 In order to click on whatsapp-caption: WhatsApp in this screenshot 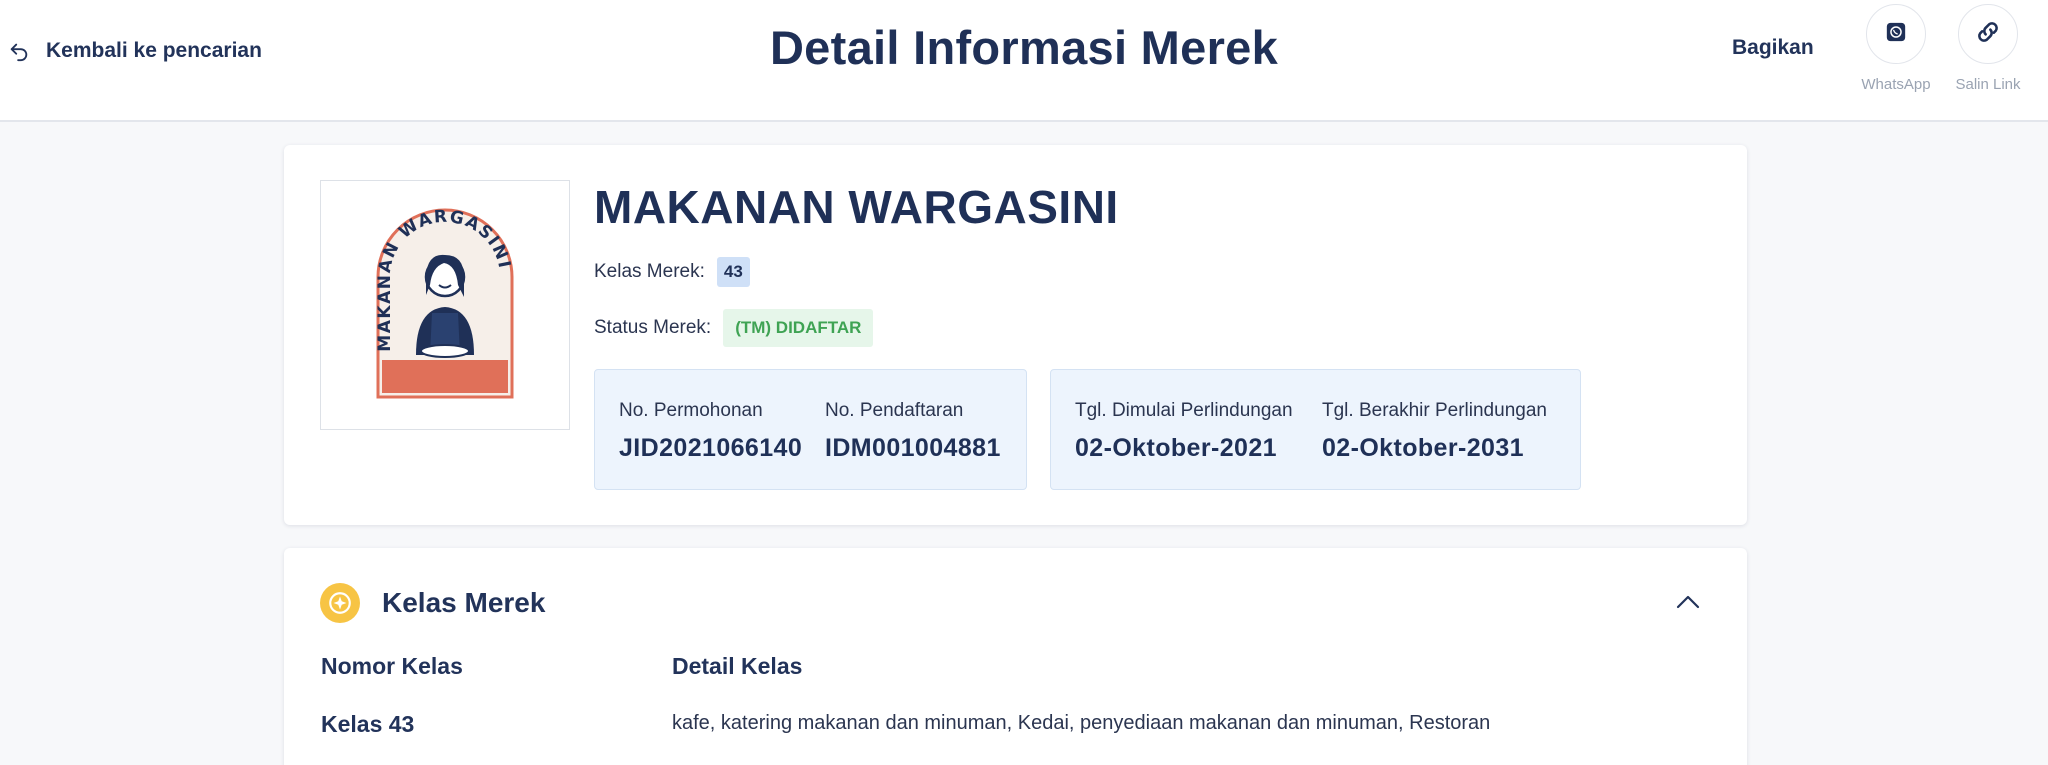, I will do `click(1896, 84)`.